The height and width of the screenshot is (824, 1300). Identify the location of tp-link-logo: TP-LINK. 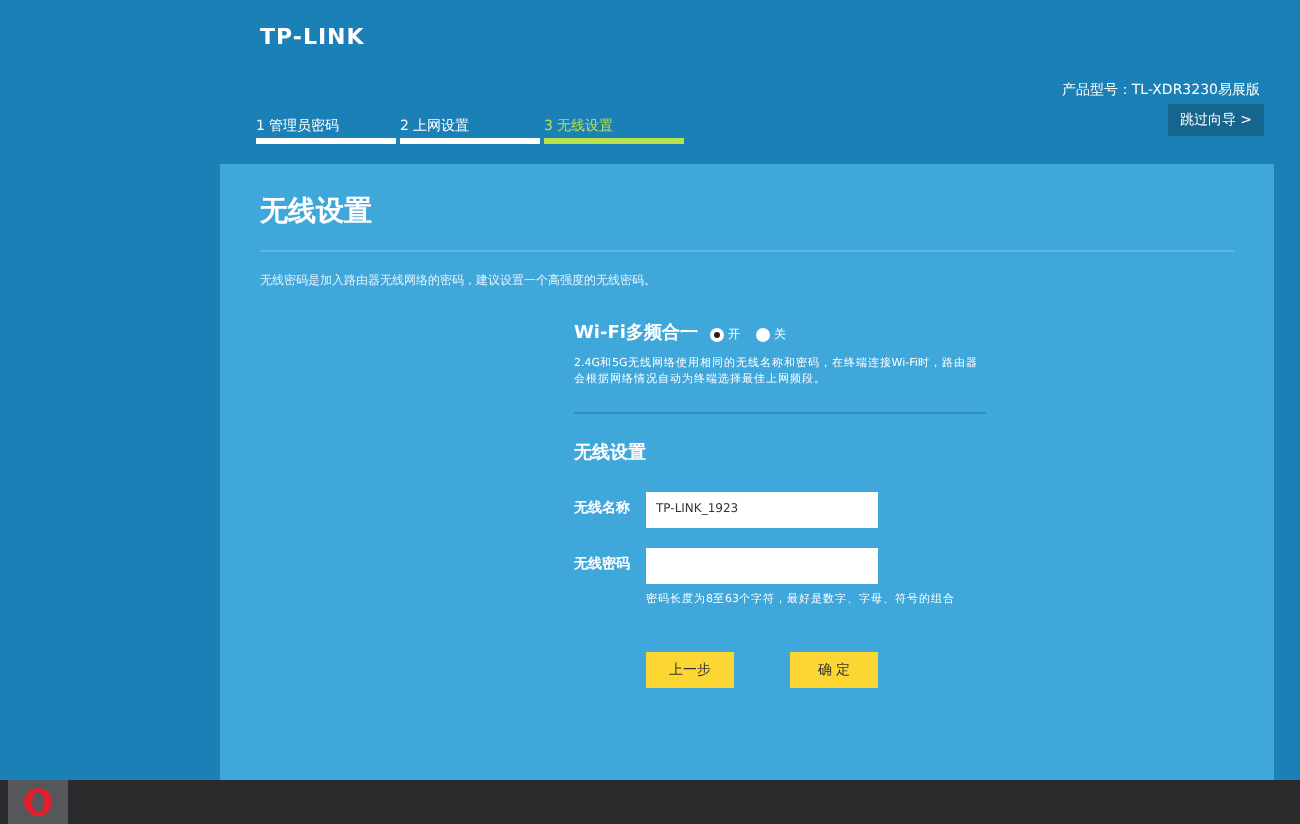
(312, 38).